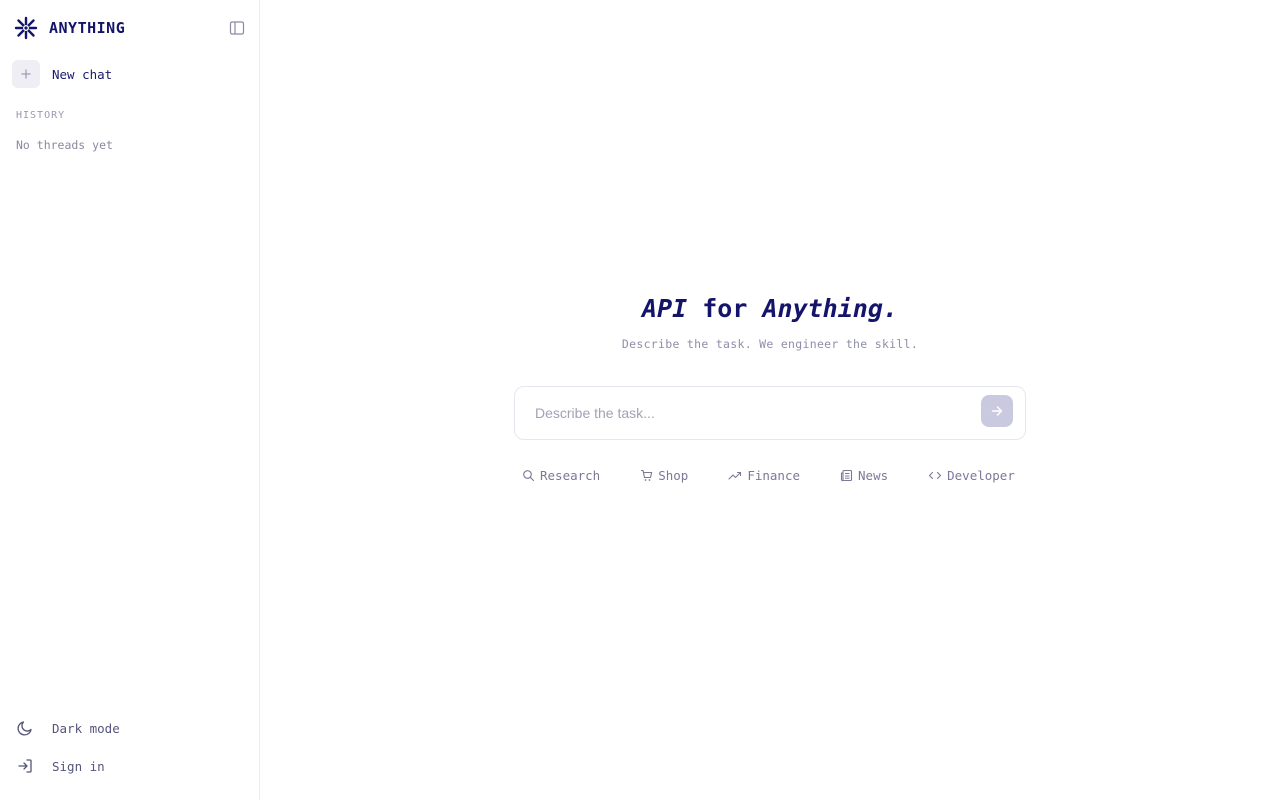 This screenshot has height=800, width=1280. I want to click on prompt-box, so click(770, 413).